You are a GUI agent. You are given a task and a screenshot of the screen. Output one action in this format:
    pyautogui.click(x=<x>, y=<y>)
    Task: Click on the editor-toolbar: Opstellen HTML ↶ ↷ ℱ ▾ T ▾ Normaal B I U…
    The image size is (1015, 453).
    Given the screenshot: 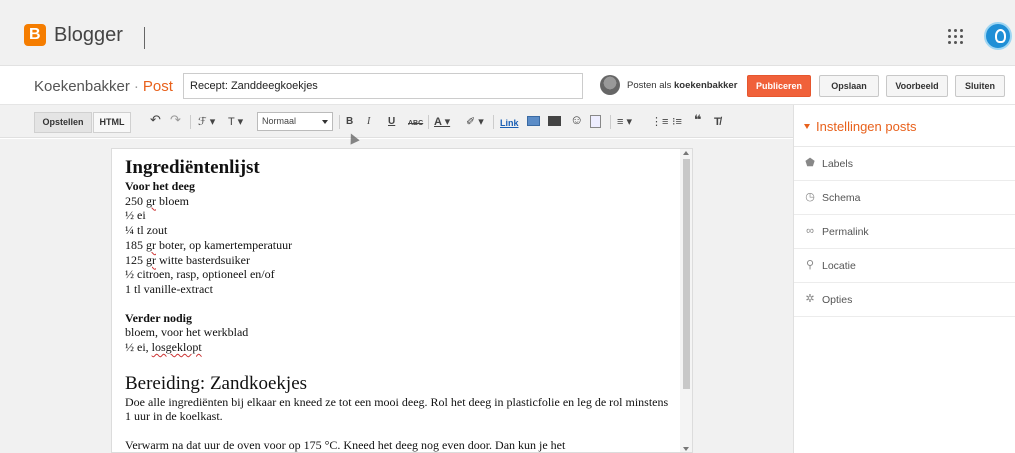 What is the action you would take?
    pyautogui.click(x=396, y=121)
    